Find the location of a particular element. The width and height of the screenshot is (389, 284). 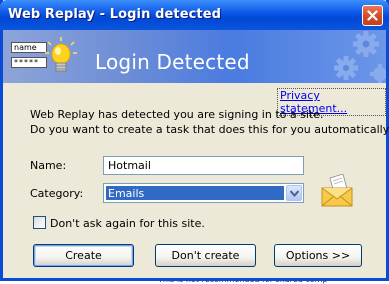

category-dropdown-button is located at coordinates (294, 193).